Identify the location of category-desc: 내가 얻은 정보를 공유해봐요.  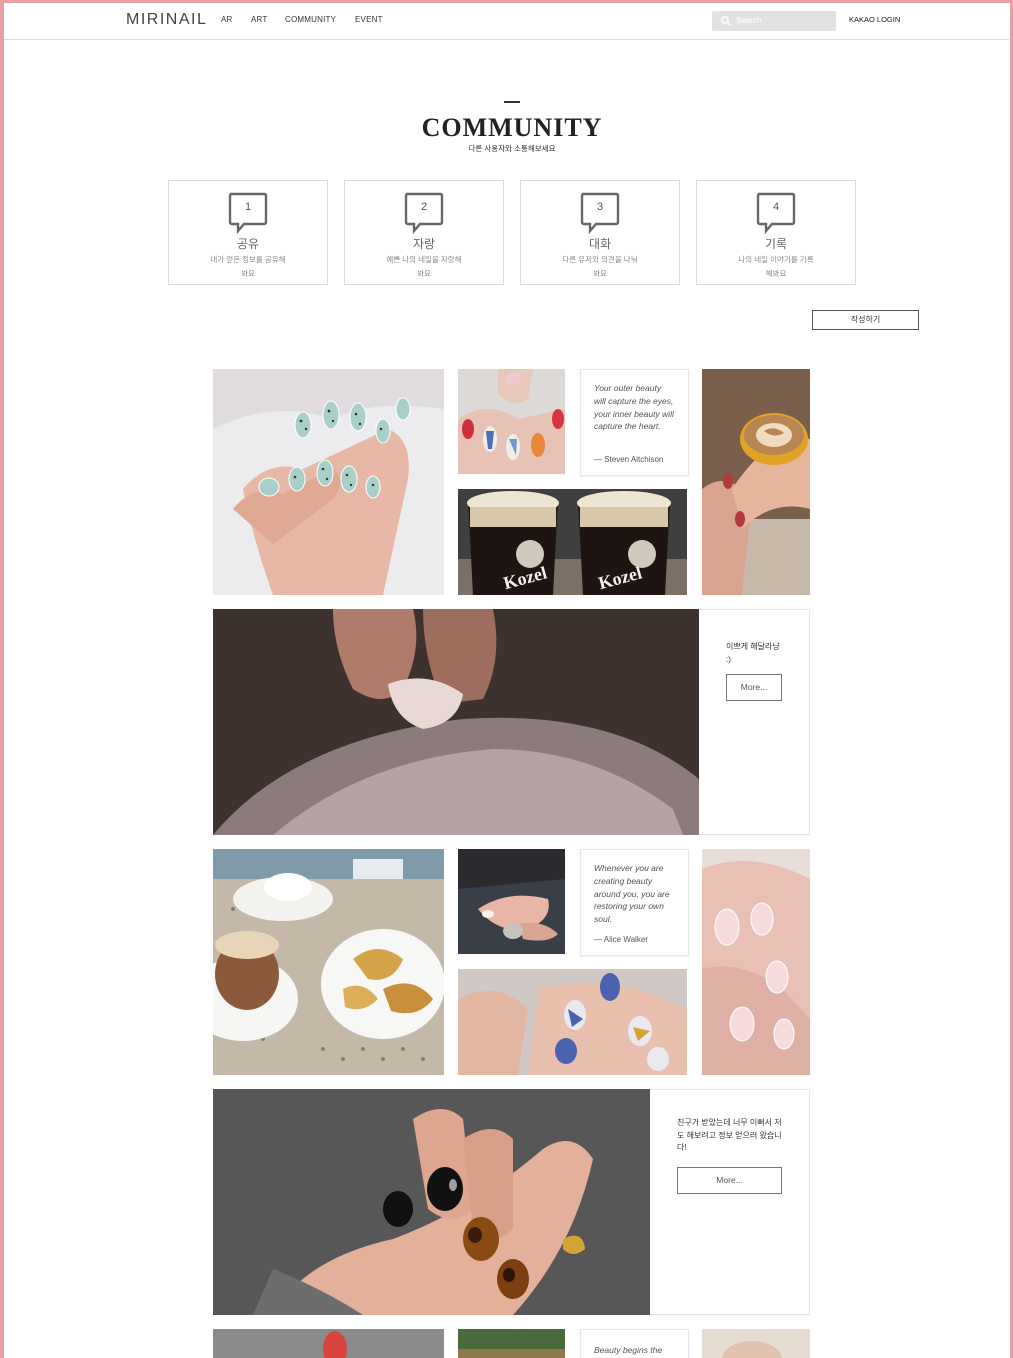
(248, 266).